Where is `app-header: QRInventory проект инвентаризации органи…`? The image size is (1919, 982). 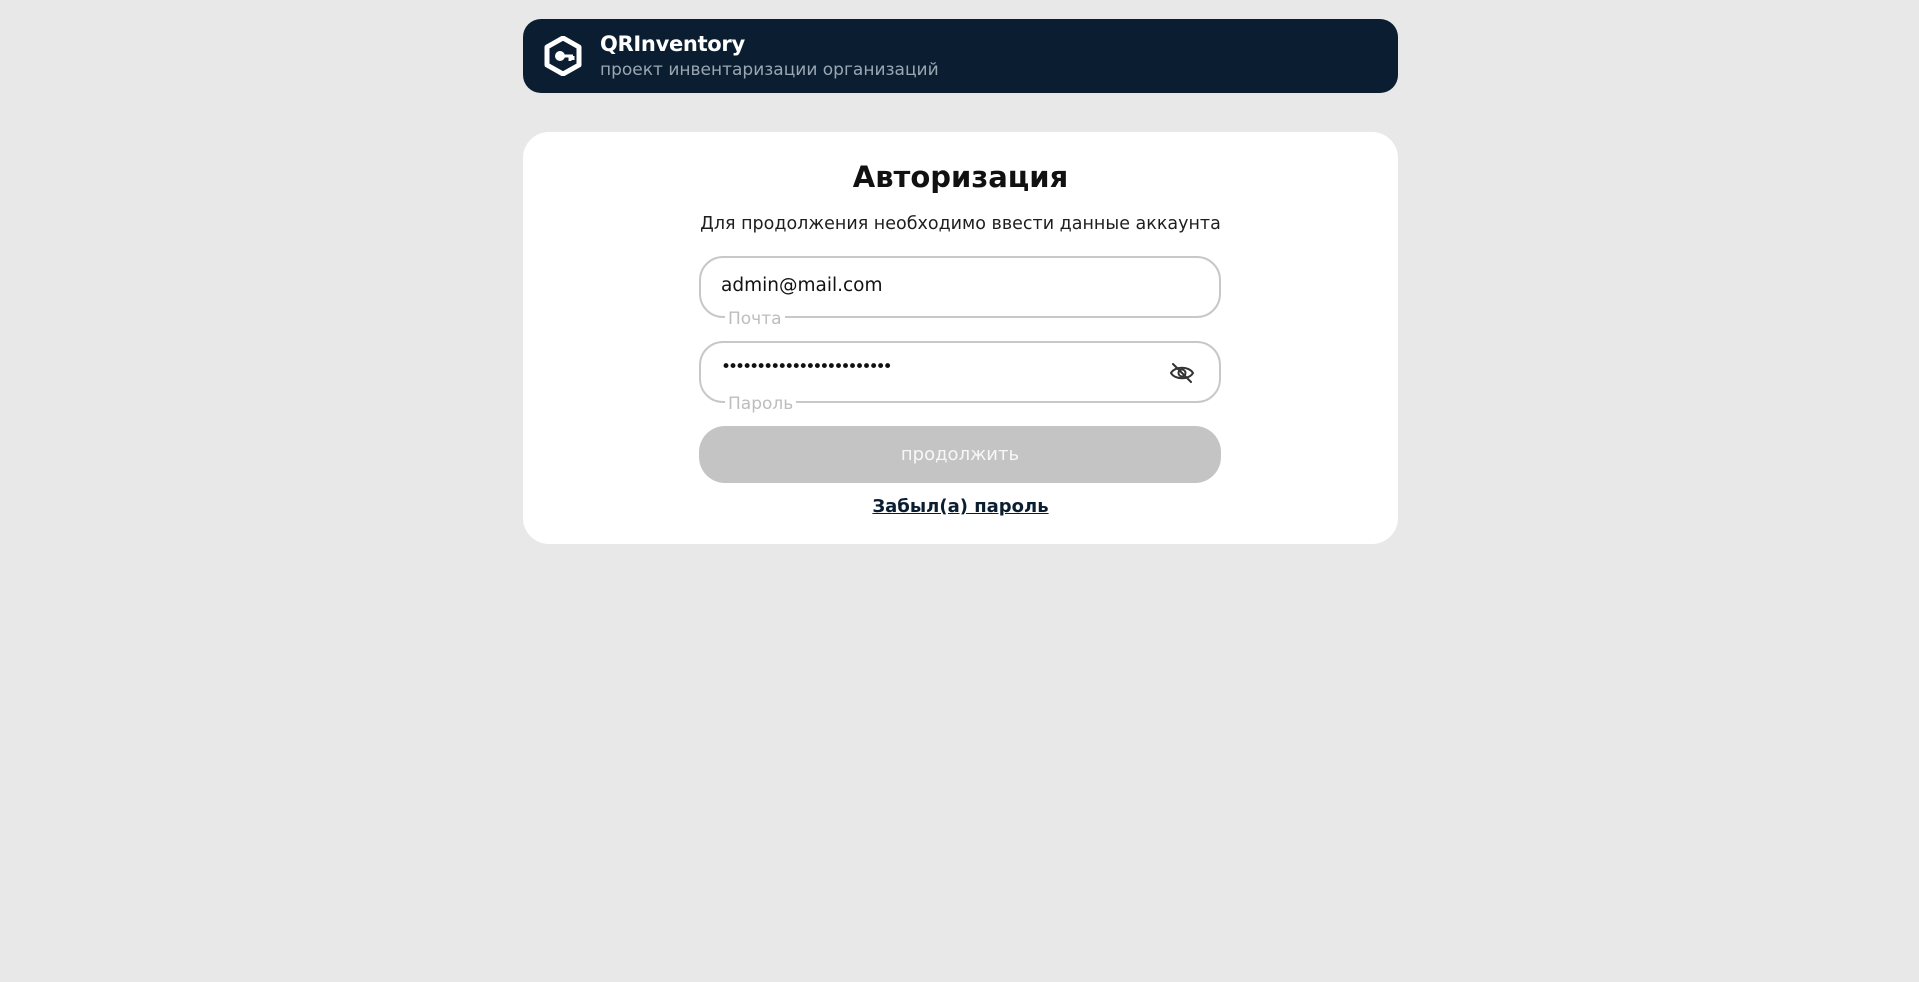
app-header: QRInventory проект инвентаризации органи… is located at coordinates (960, 56).